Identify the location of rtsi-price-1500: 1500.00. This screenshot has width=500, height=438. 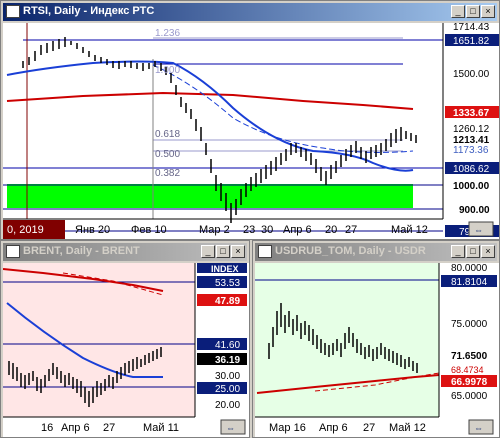
(471, 74).